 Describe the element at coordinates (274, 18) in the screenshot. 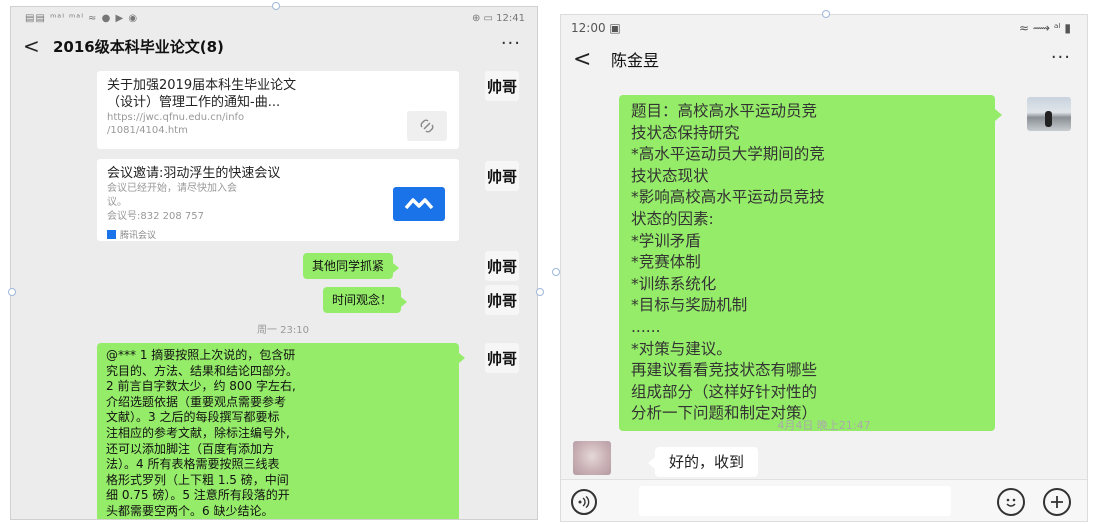

I see `status-bar: ▤▤ ᵐᵃˡ ᵐᵃˡ ≈ ● ▶ ◉ ⊕ ▭ 12:41` at that location.